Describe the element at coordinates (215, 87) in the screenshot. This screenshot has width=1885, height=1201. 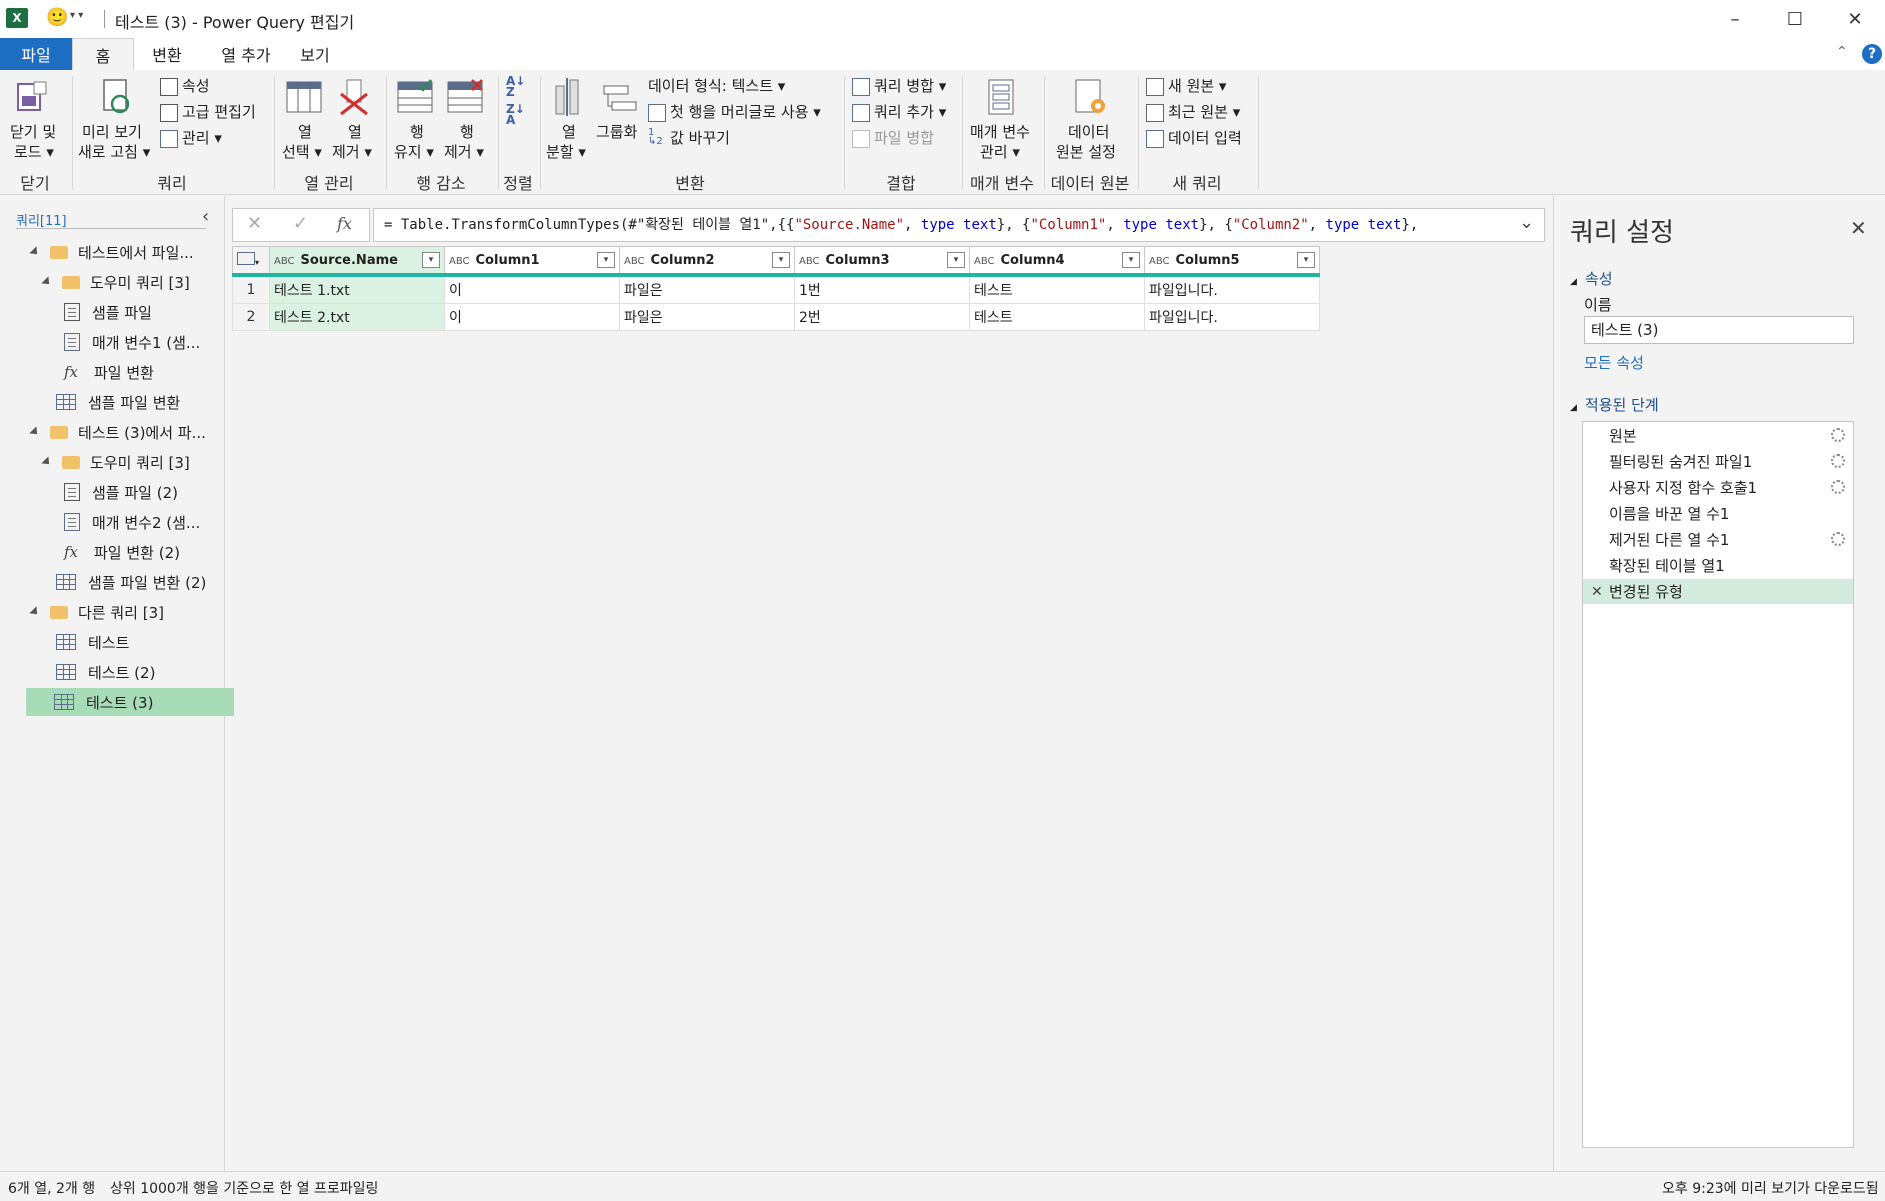
I see `properties-button: 속성` at that location.